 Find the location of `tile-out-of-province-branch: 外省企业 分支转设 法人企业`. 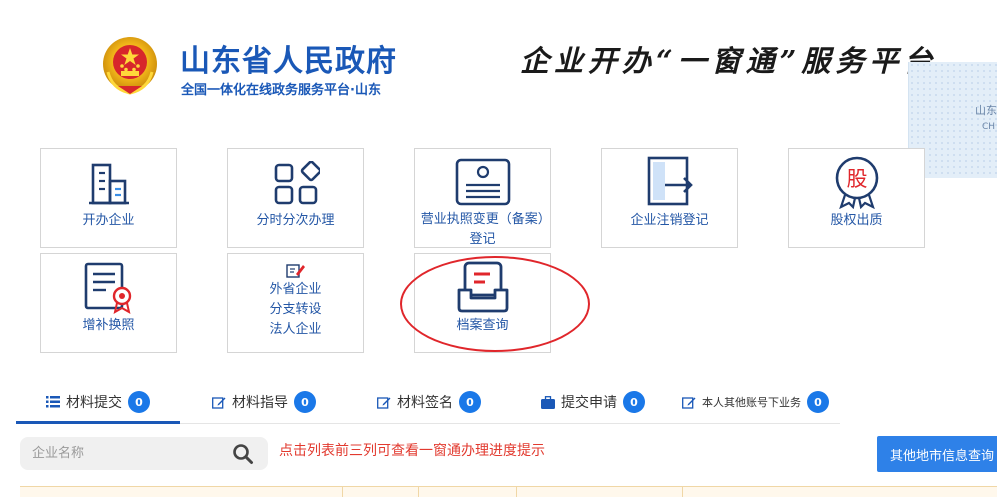

tile-out-of-province-branch: 外省企业 分支转设 法人企业 is located at coordinates (295, 303).